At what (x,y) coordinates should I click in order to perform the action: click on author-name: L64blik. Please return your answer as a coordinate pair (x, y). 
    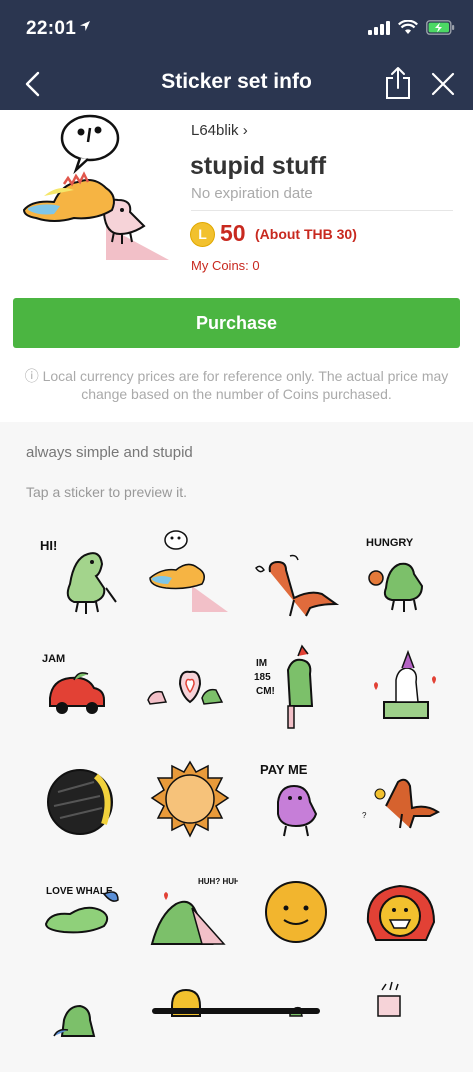
    Looking at the image, I should click on (215, 130).